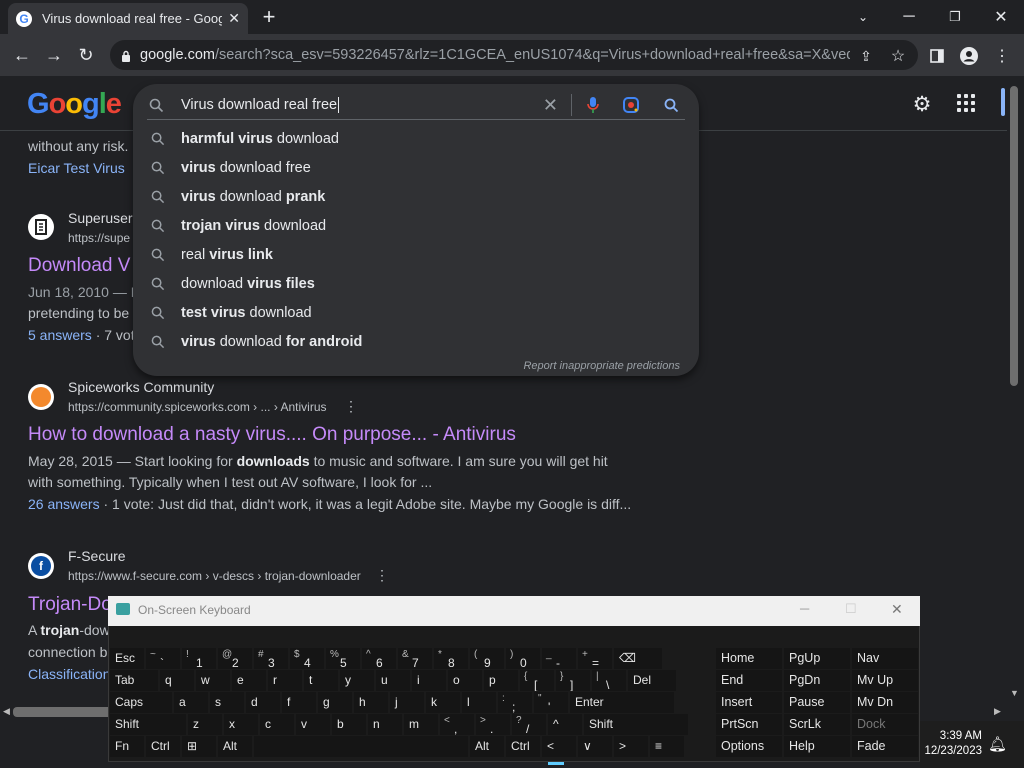  What do you see at coordinates (609, 680) in the screenshot?
I see `osk-key: | \` at bounding box center [609, 680].